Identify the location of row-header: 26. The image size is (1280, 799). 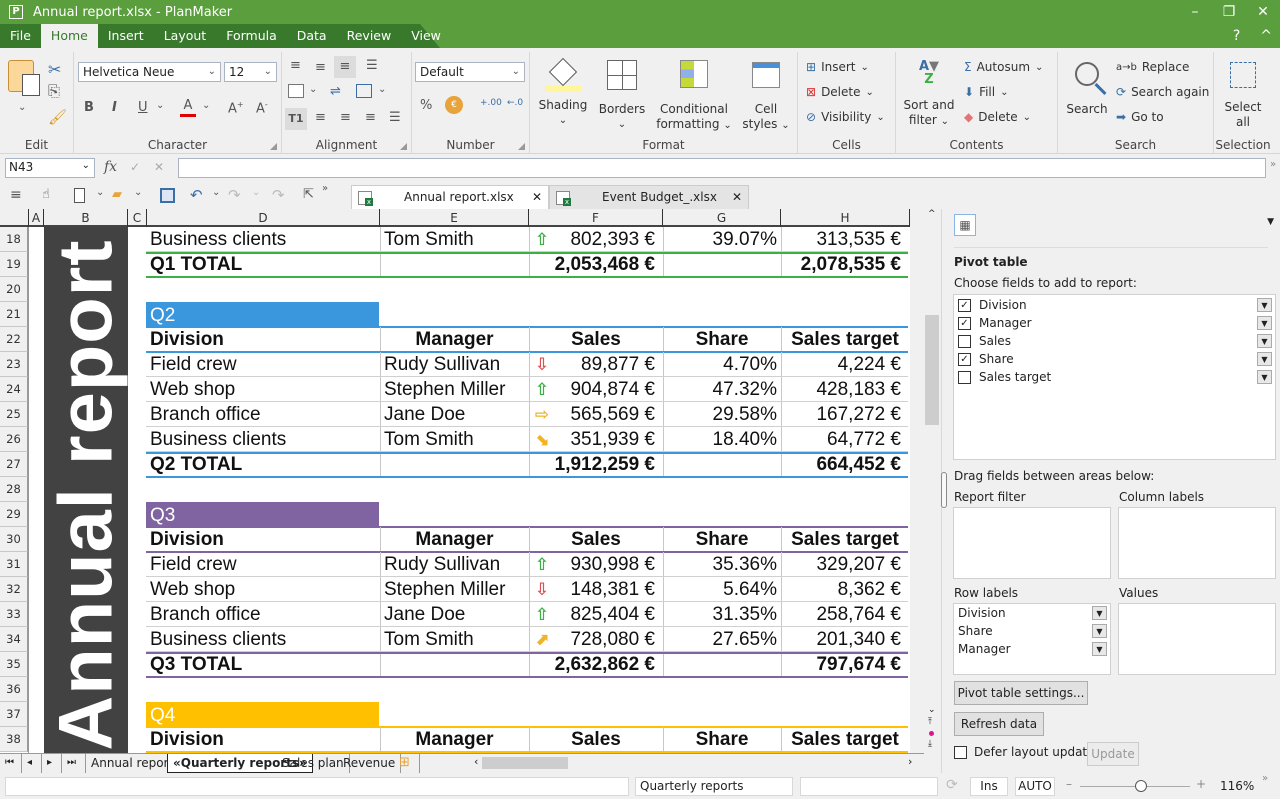
(14, 439).